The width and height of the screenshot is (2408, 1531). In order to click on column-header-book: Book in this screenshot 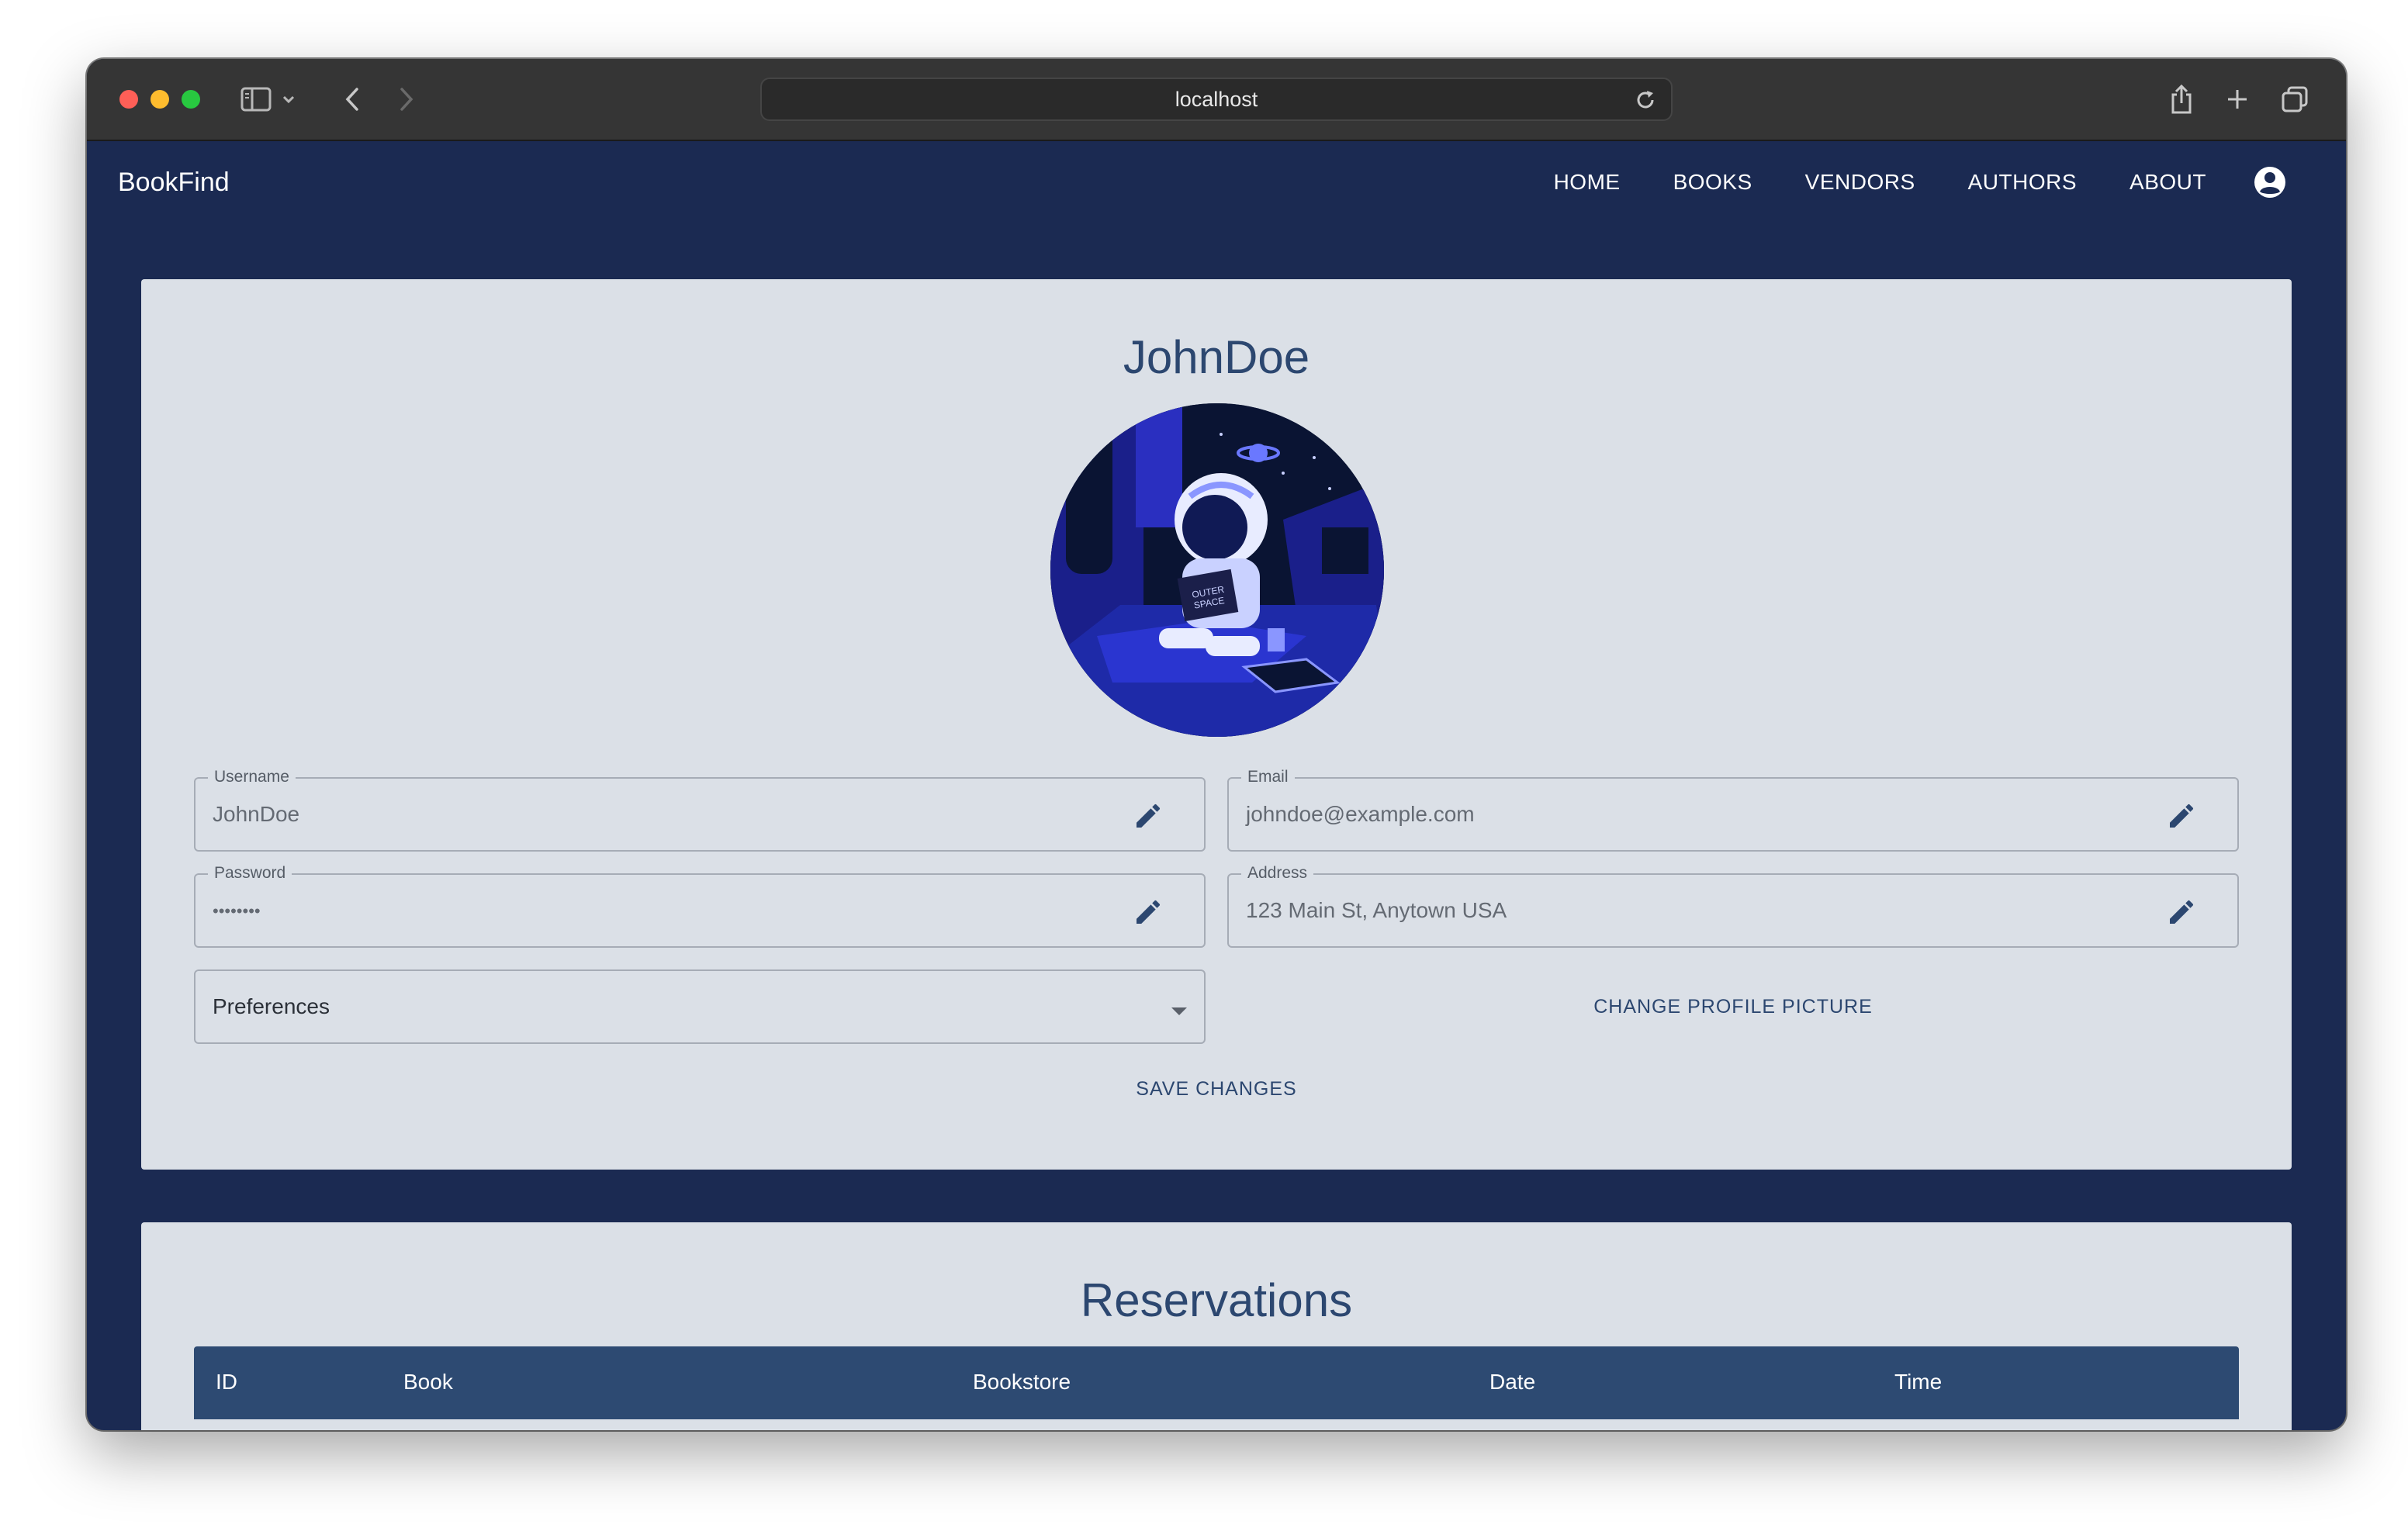, I will do `click(428, 1382)`.